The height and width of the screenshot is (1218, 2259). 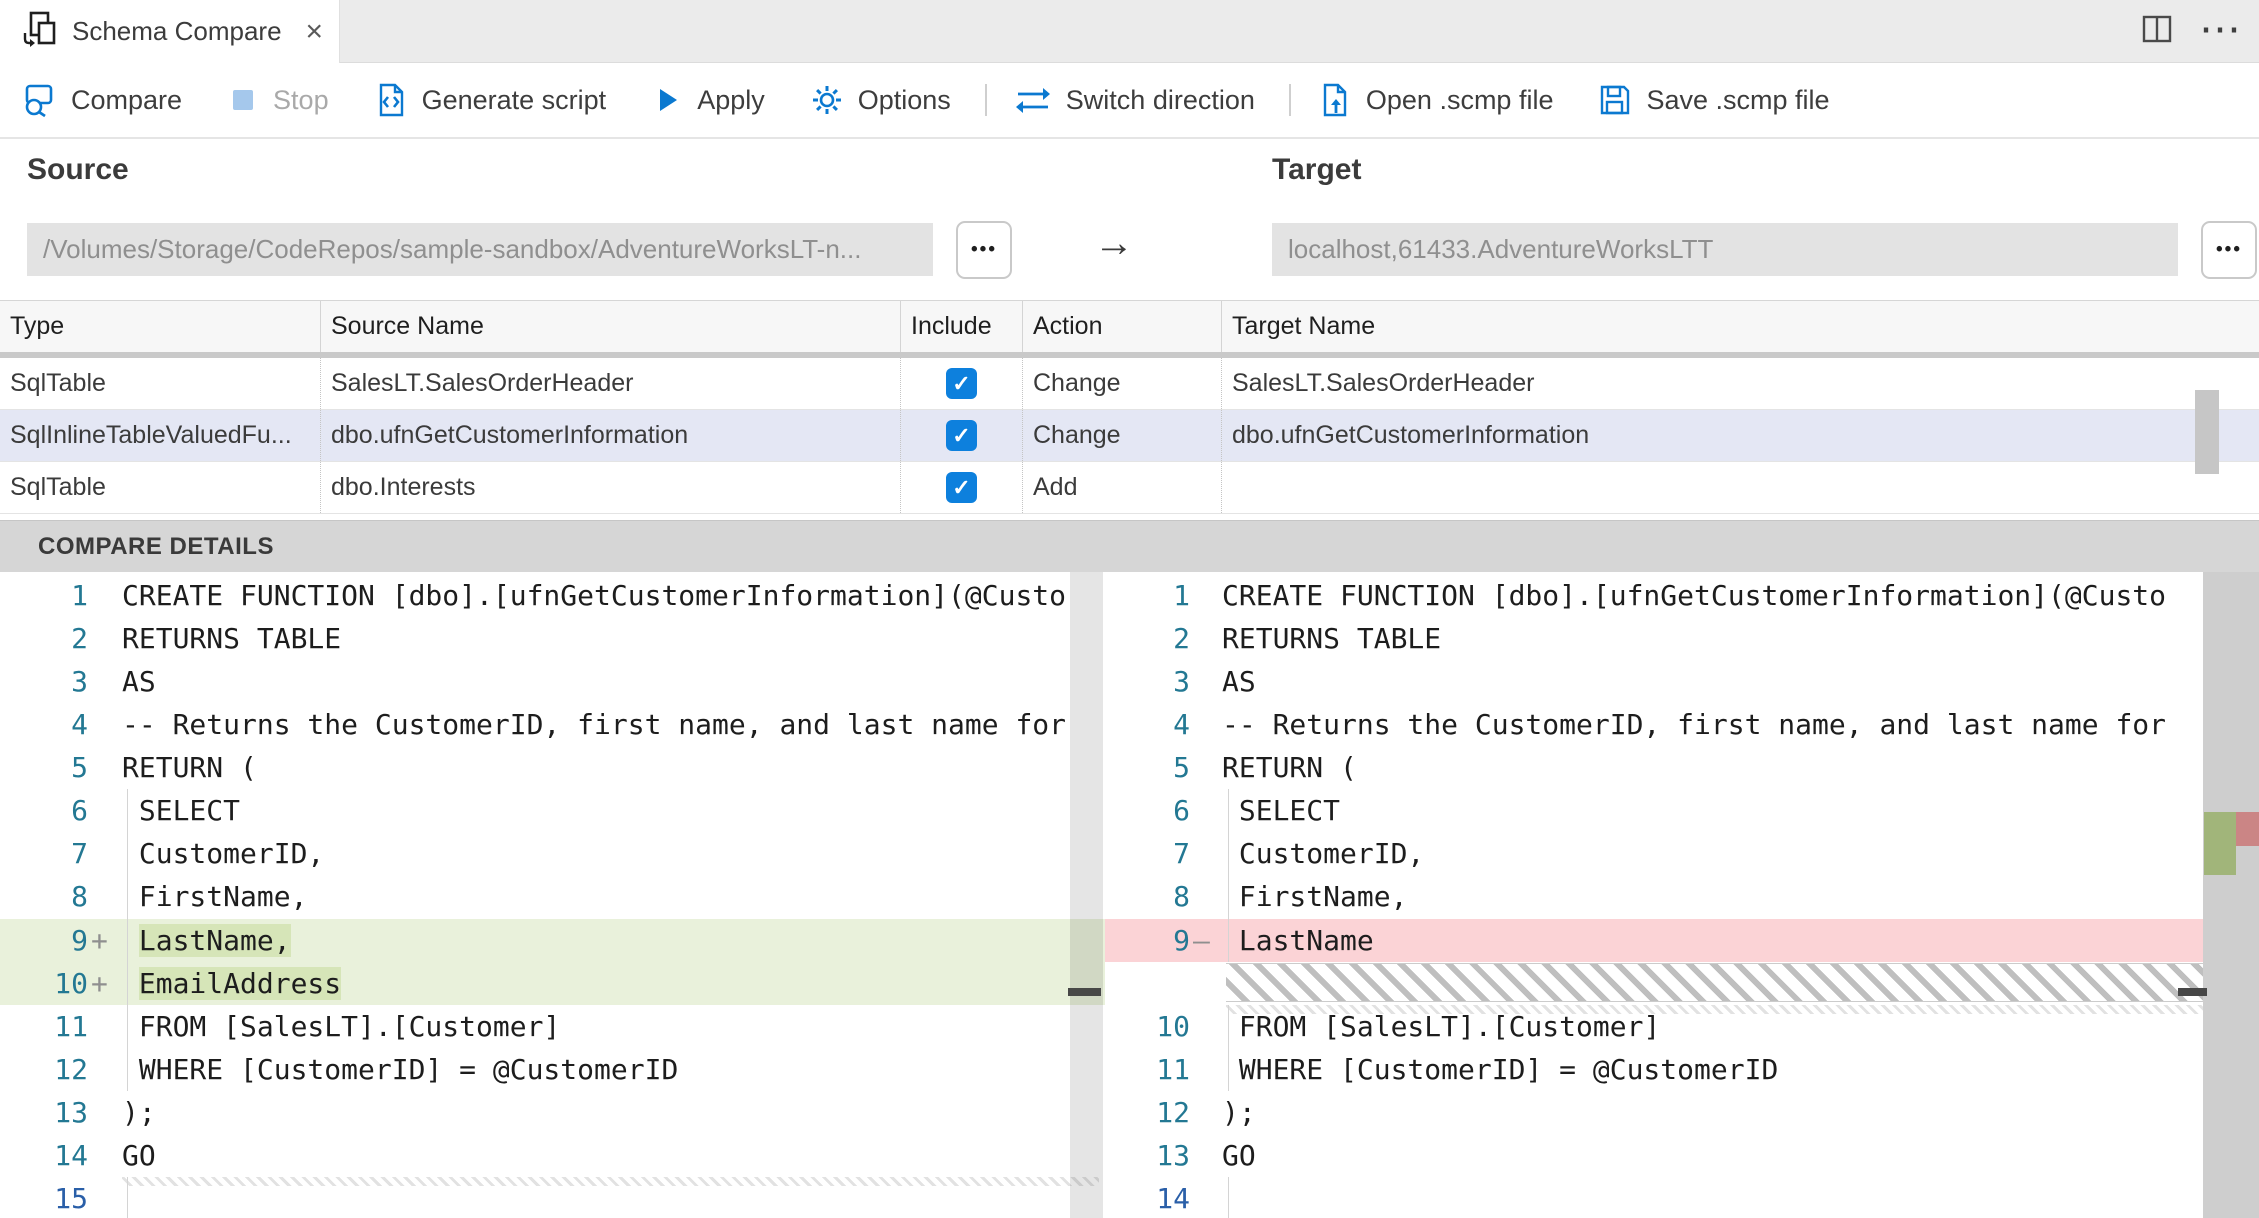 I want to click on apply-label: Apply, so click(x=731, y=99).